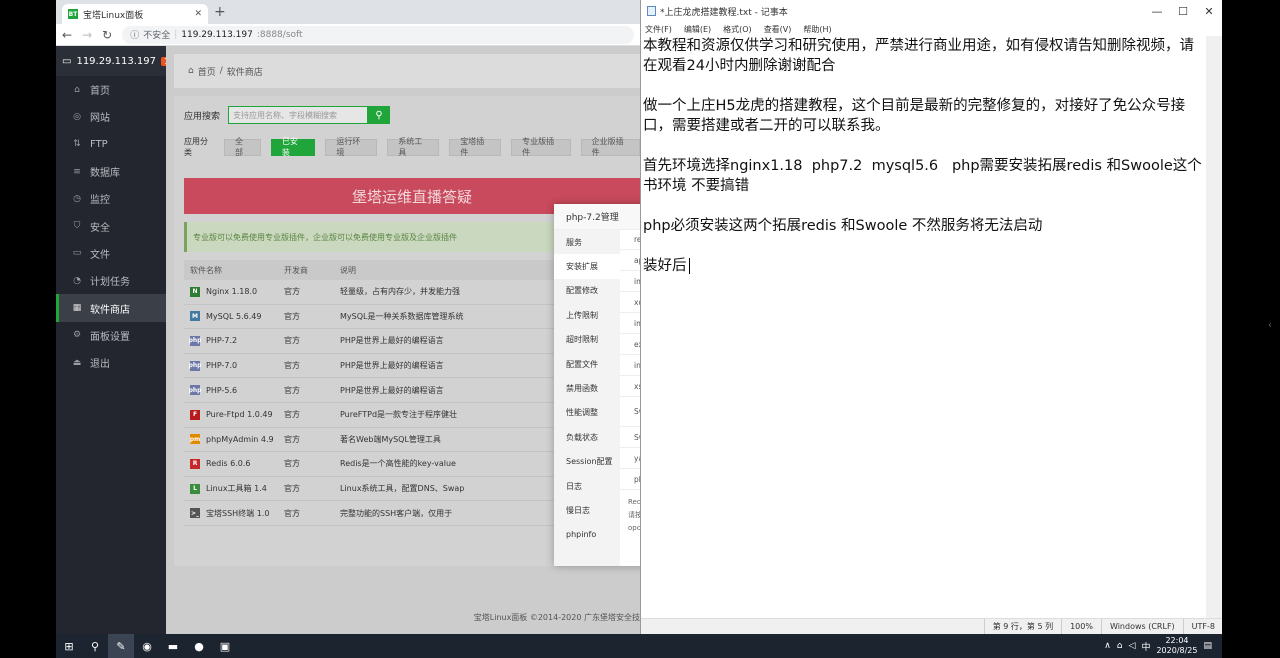 The image size is (1280, 658). I want to click on notepad-task-icon: ✎, so click(121, 646).